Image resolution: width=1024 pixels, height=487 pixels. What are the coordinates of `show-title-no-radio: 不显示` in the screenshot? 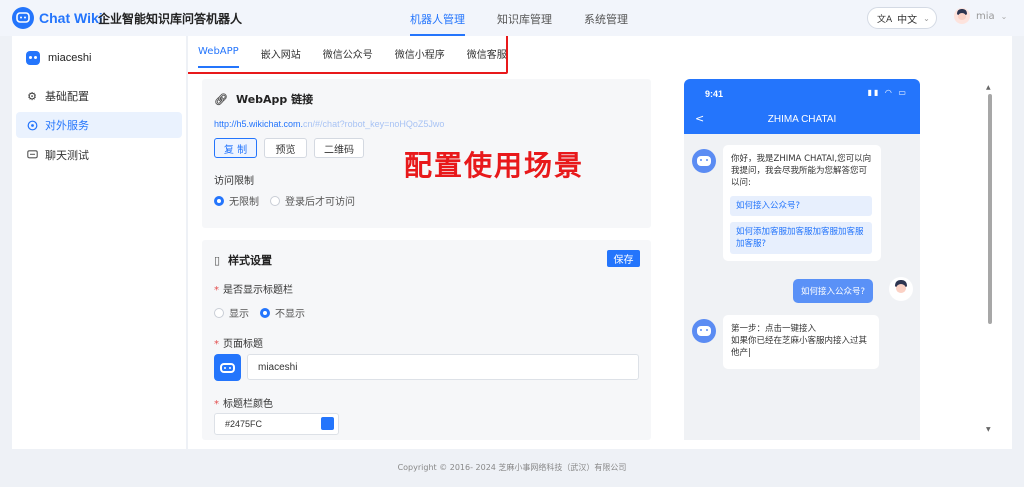 It's located at (282, 312).